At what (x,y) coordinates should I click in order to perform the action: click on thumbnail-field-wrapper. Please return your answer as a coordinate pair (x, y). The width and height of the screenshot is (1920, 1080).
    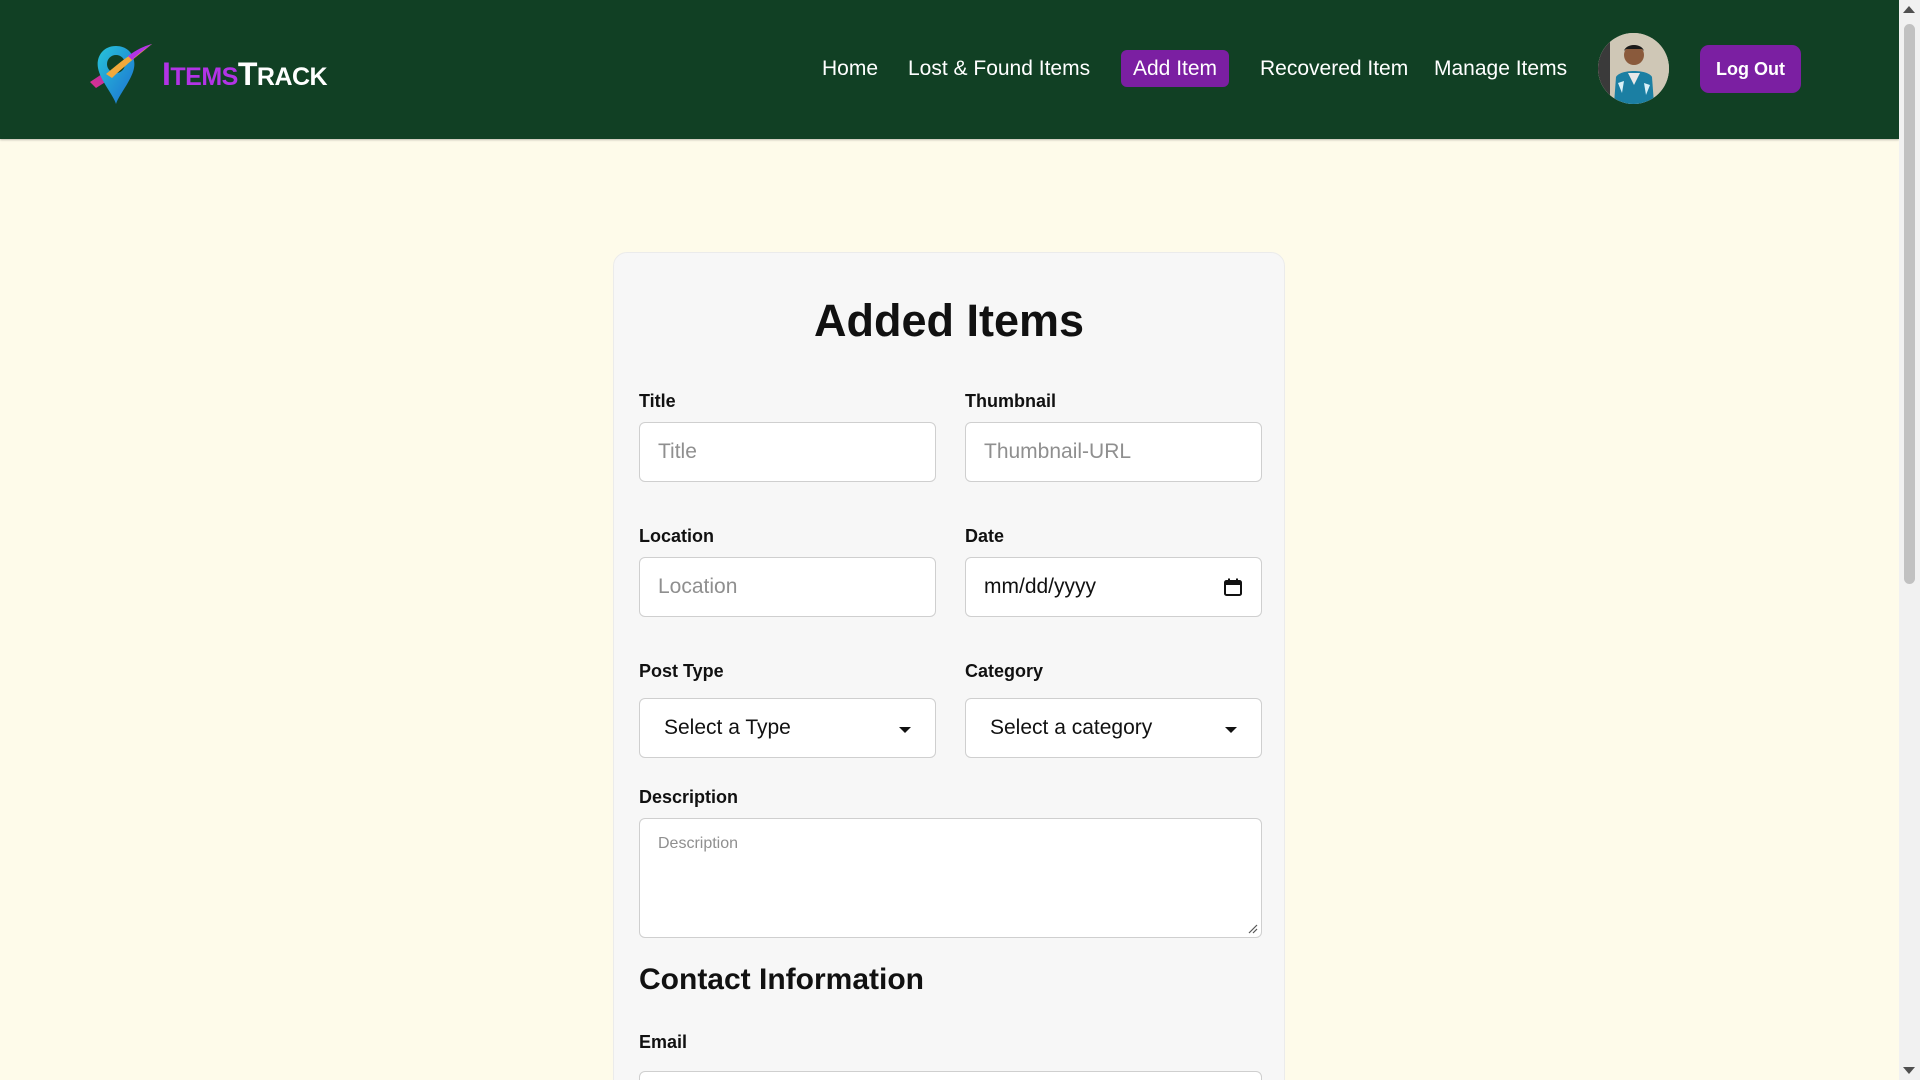
    Looking at the image, I should click on (1113, 452).